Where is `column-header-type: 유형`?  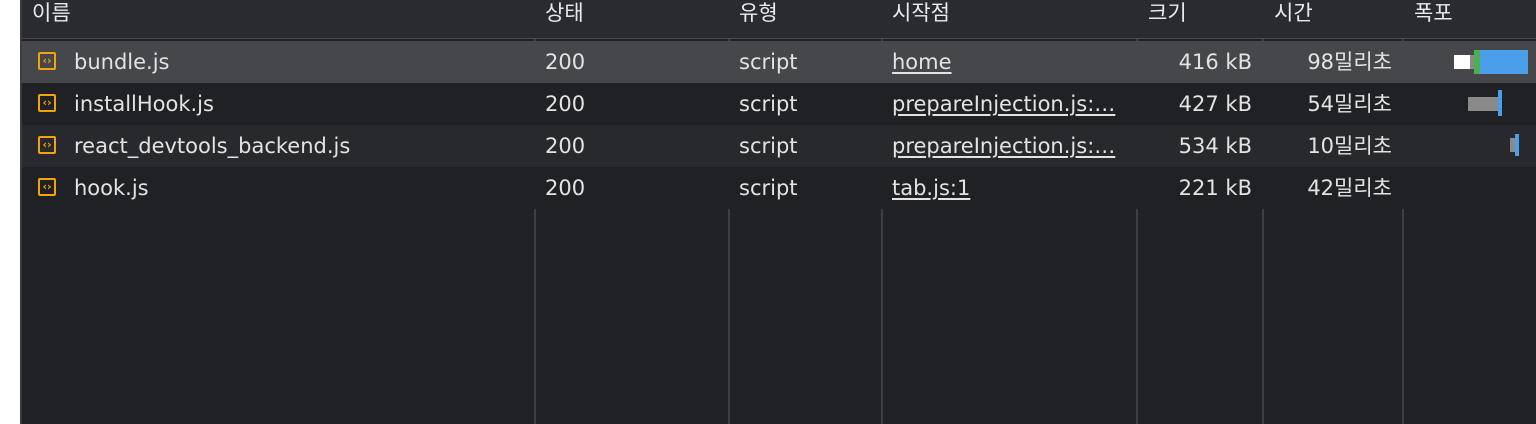 column-header-type: 유형 is located at coordinates (805, 19).